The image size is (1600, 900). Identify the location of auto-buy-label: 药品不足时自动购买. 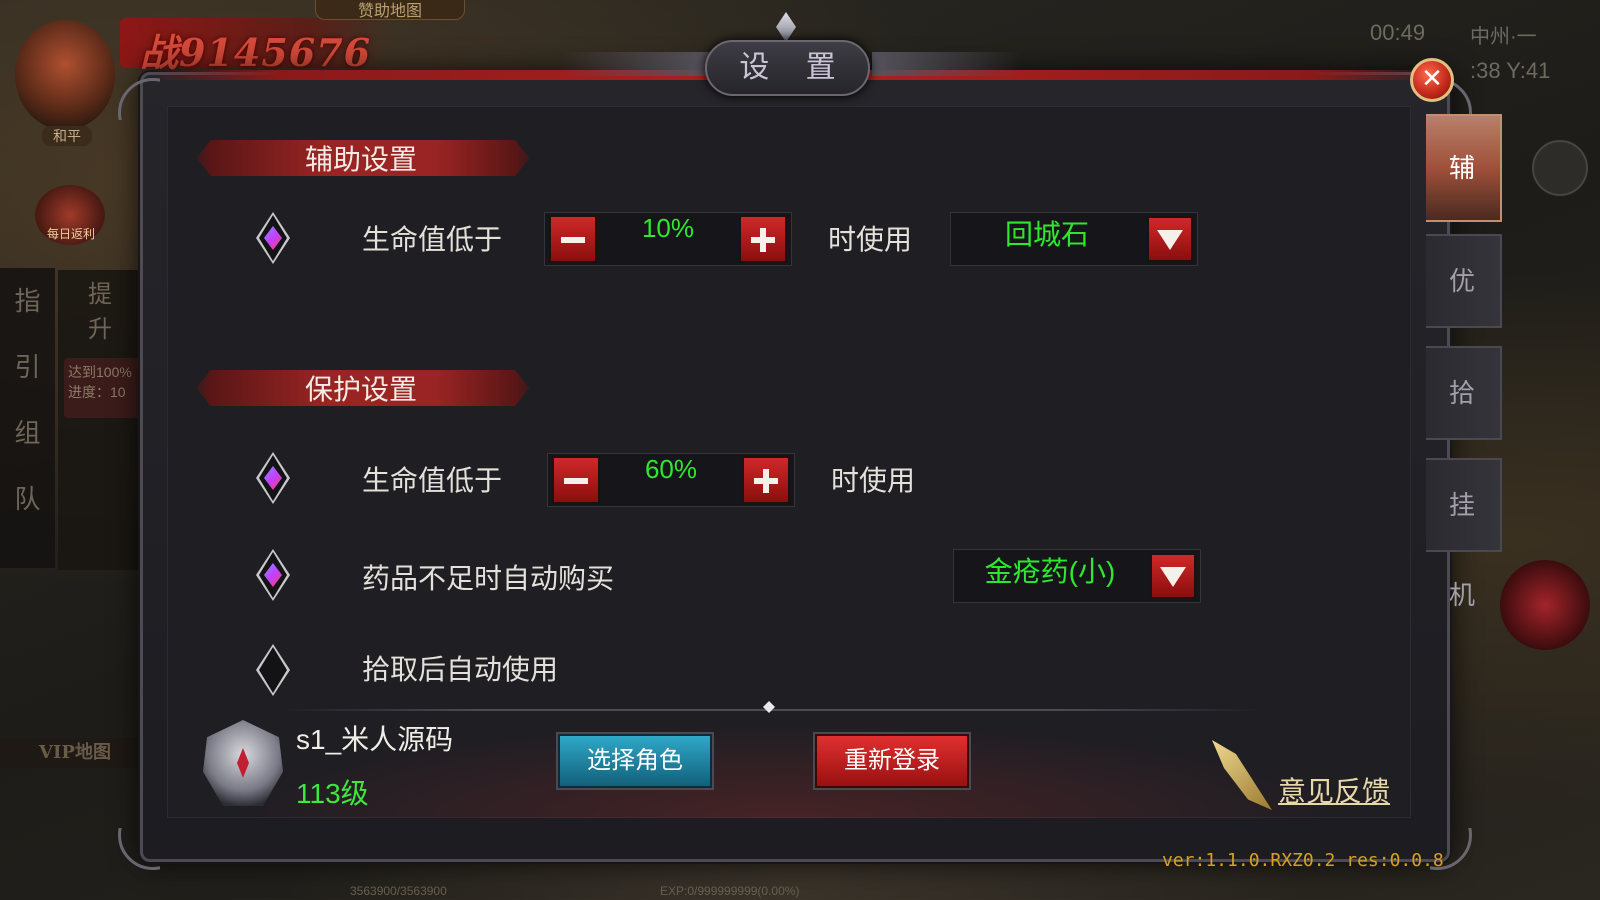
(488, 578).